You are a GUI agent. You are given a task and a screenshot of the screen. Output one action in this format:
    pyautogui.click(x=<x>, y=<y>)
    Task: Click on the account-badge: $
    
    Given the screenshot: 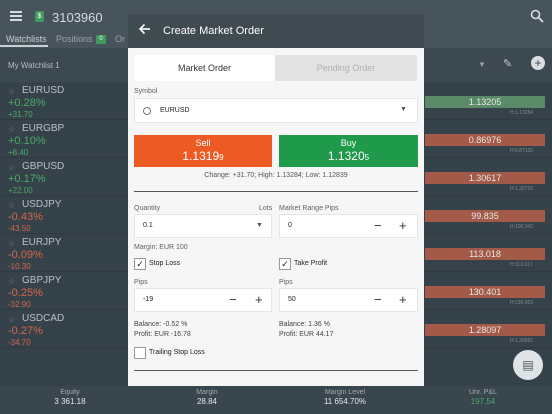 What is the action you would take?
    pyautogui.click(x=39, y=16)
    